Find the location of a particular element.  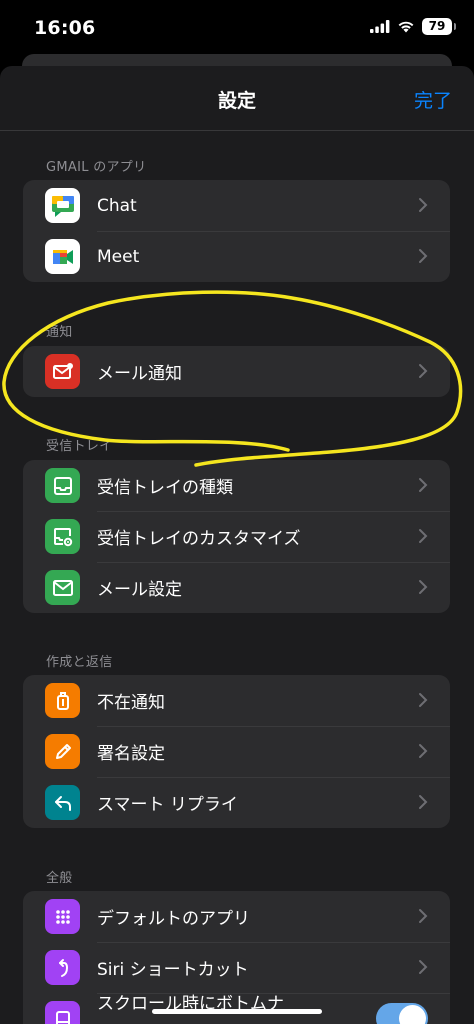

siri-shortcut-icon is located at coordinates (62, 967).